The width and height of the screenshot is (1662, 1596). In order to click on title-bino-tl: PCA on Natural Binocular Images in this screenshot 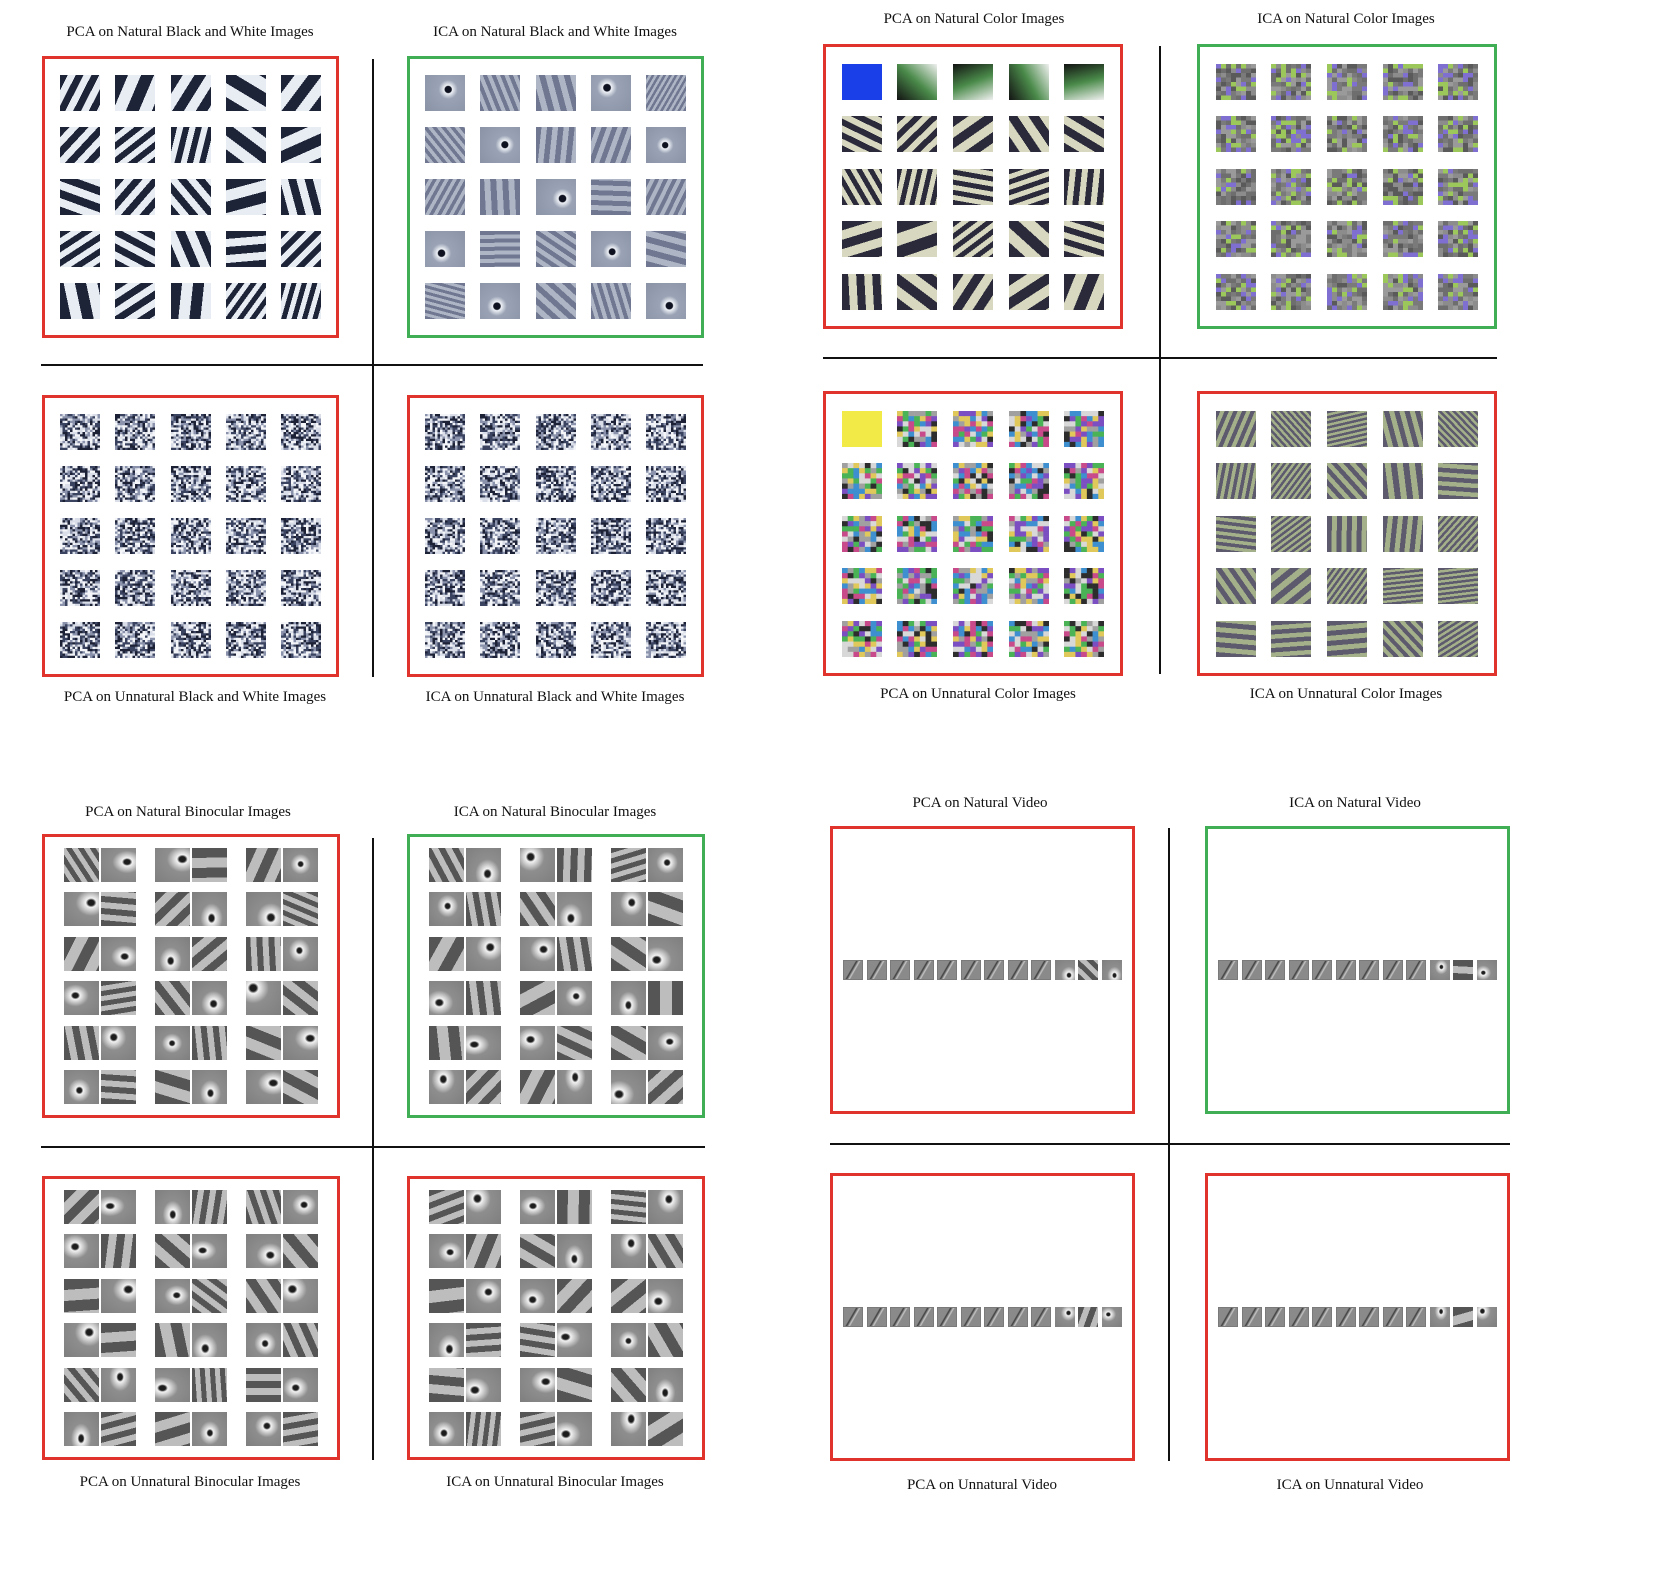, I will do `click(188, 812)`.